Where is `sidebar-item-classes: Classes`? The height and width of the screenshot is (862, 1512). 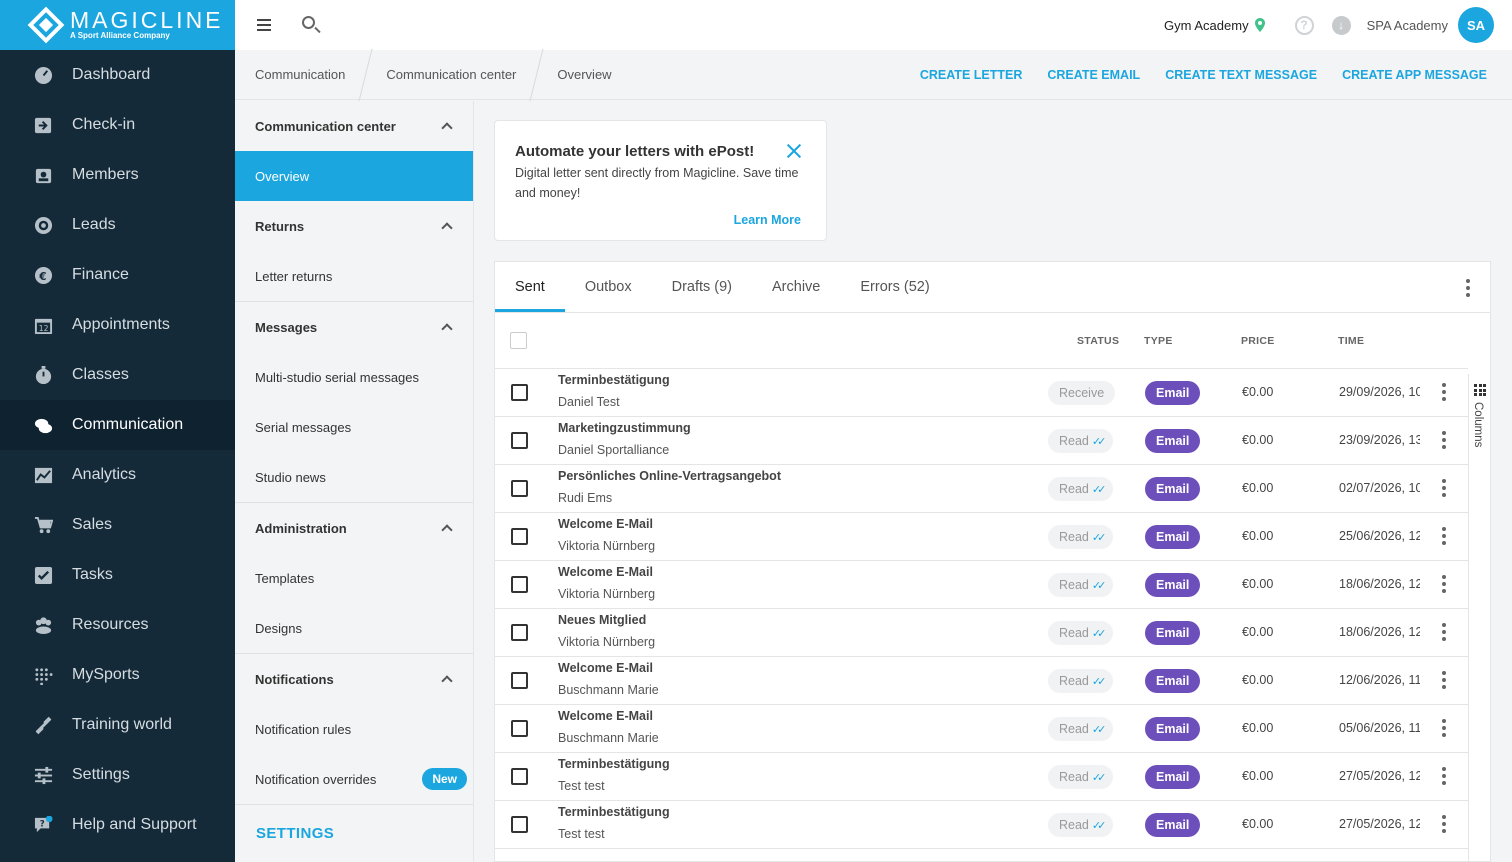
sidebar-item-classes: Classes is located at coordinates (117, 375).